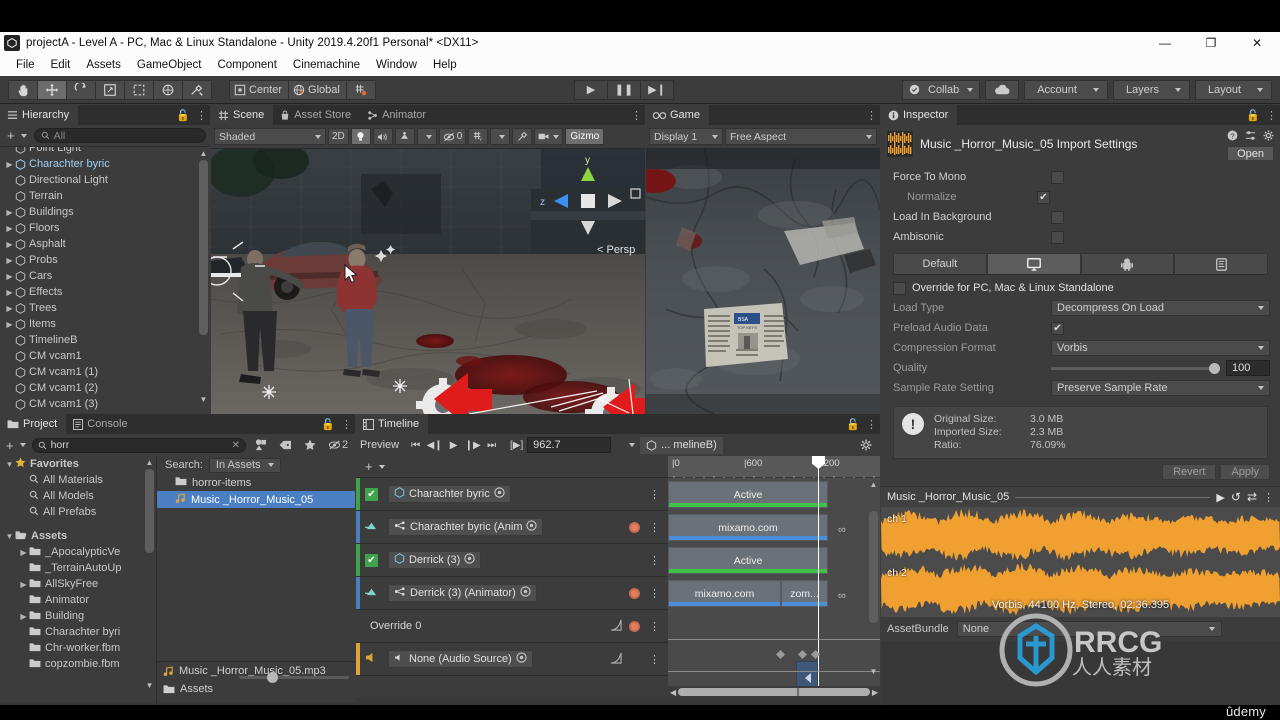  I want to click on tab-project: Project, so click(33, 424).